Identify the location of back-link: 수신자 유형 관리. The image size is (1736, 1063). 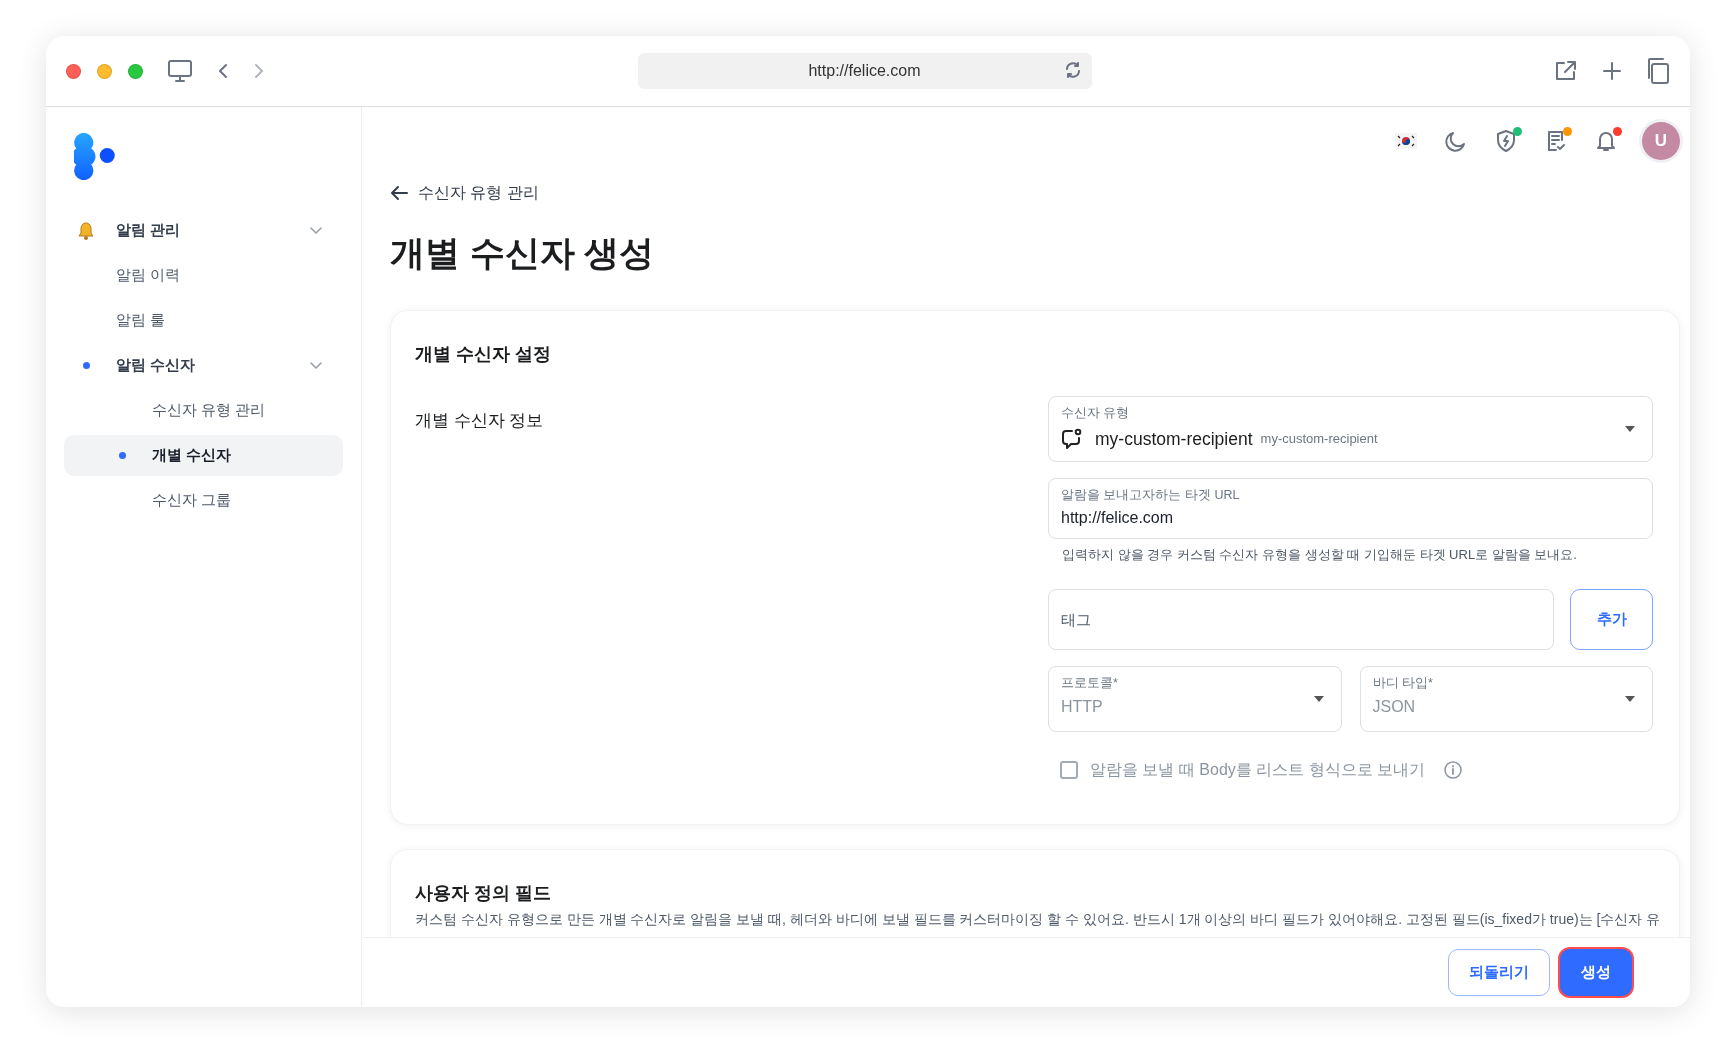
(464, 193).